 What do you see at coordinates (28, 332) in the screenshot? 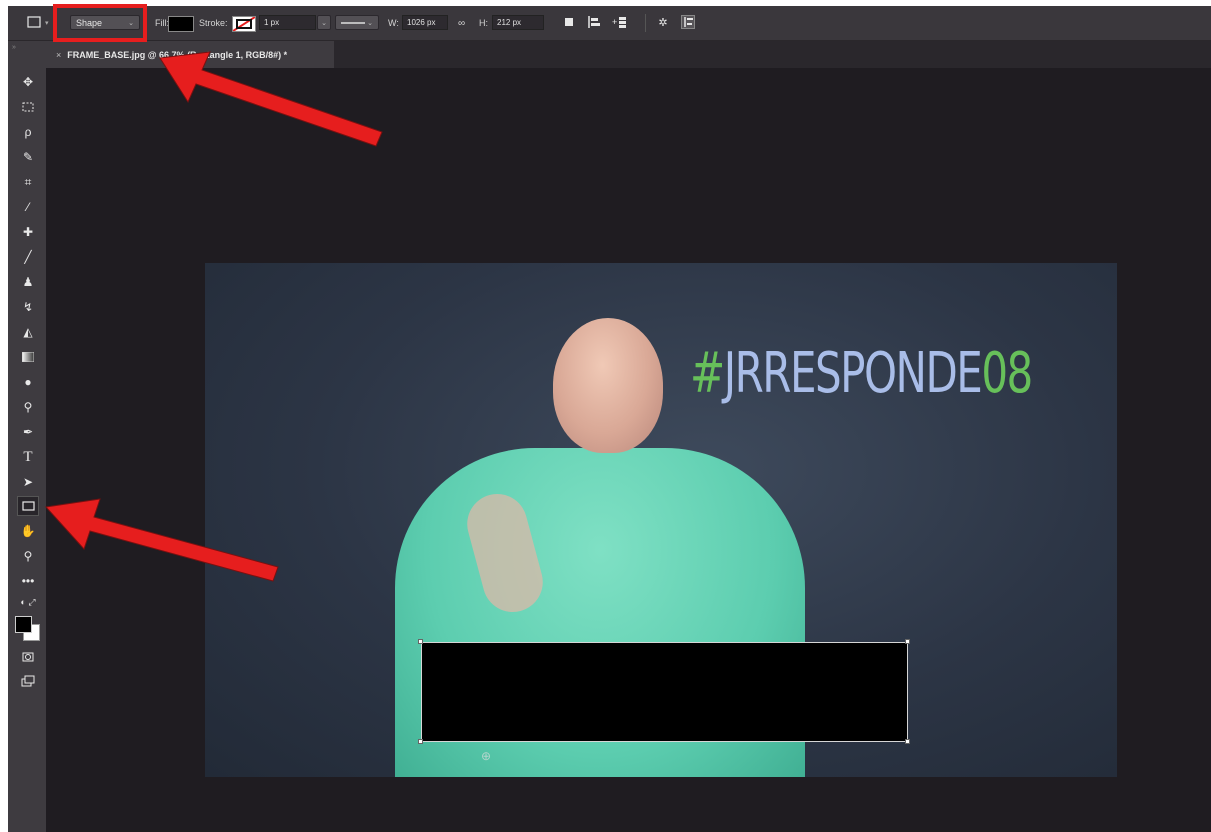
I see `eraser-tool-icon: ◭` at bounding box center [28, 332].